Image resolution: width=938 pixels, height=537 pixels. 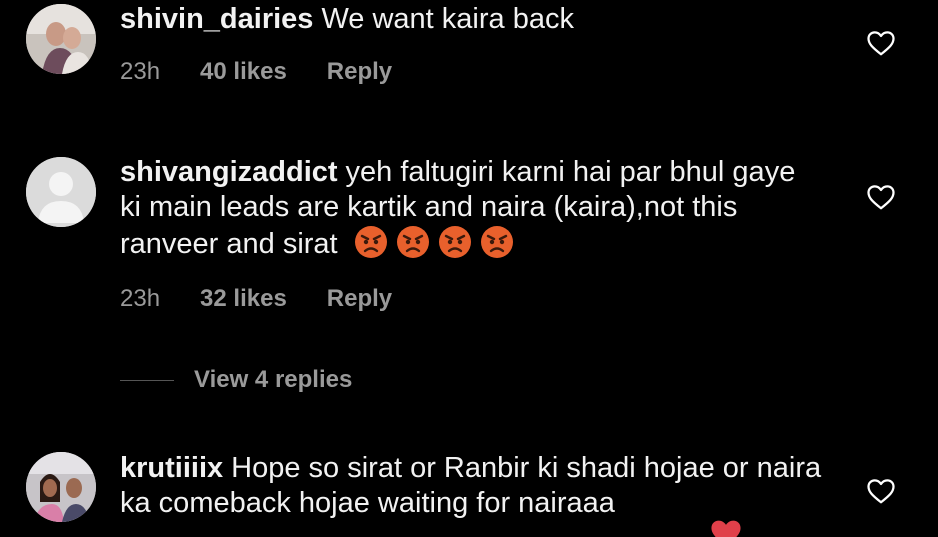 I want to click on comment-username: krutiiiix, so click(x=171, y=468).